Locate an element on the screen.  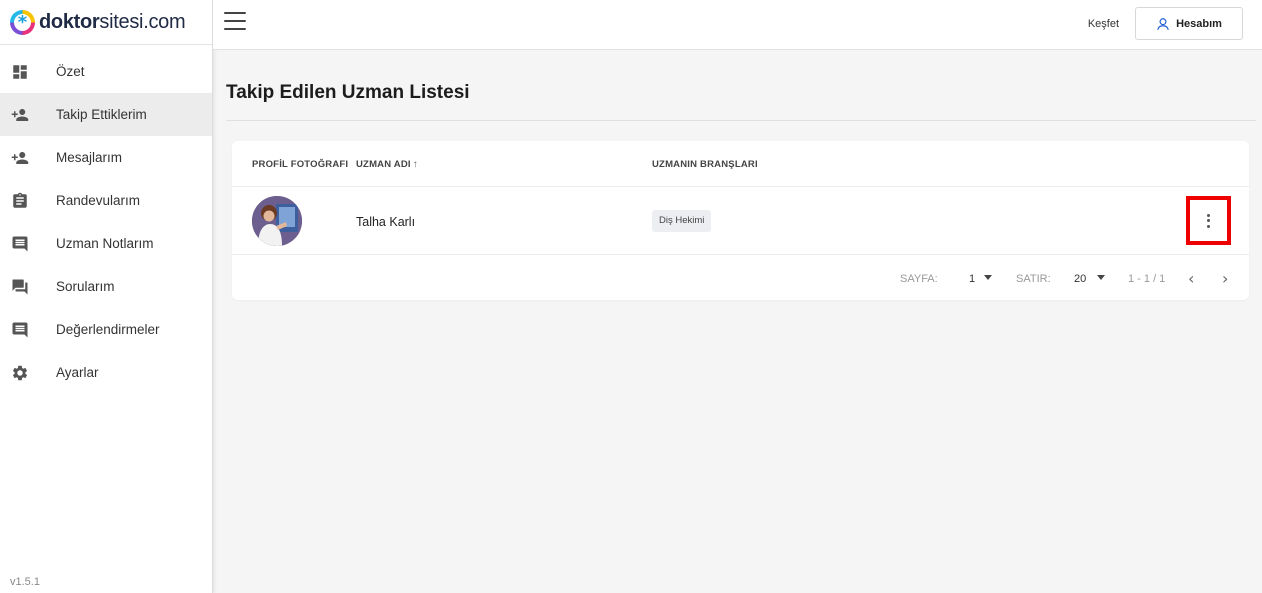
more-actions-button is located at coordinates (1208, 220).